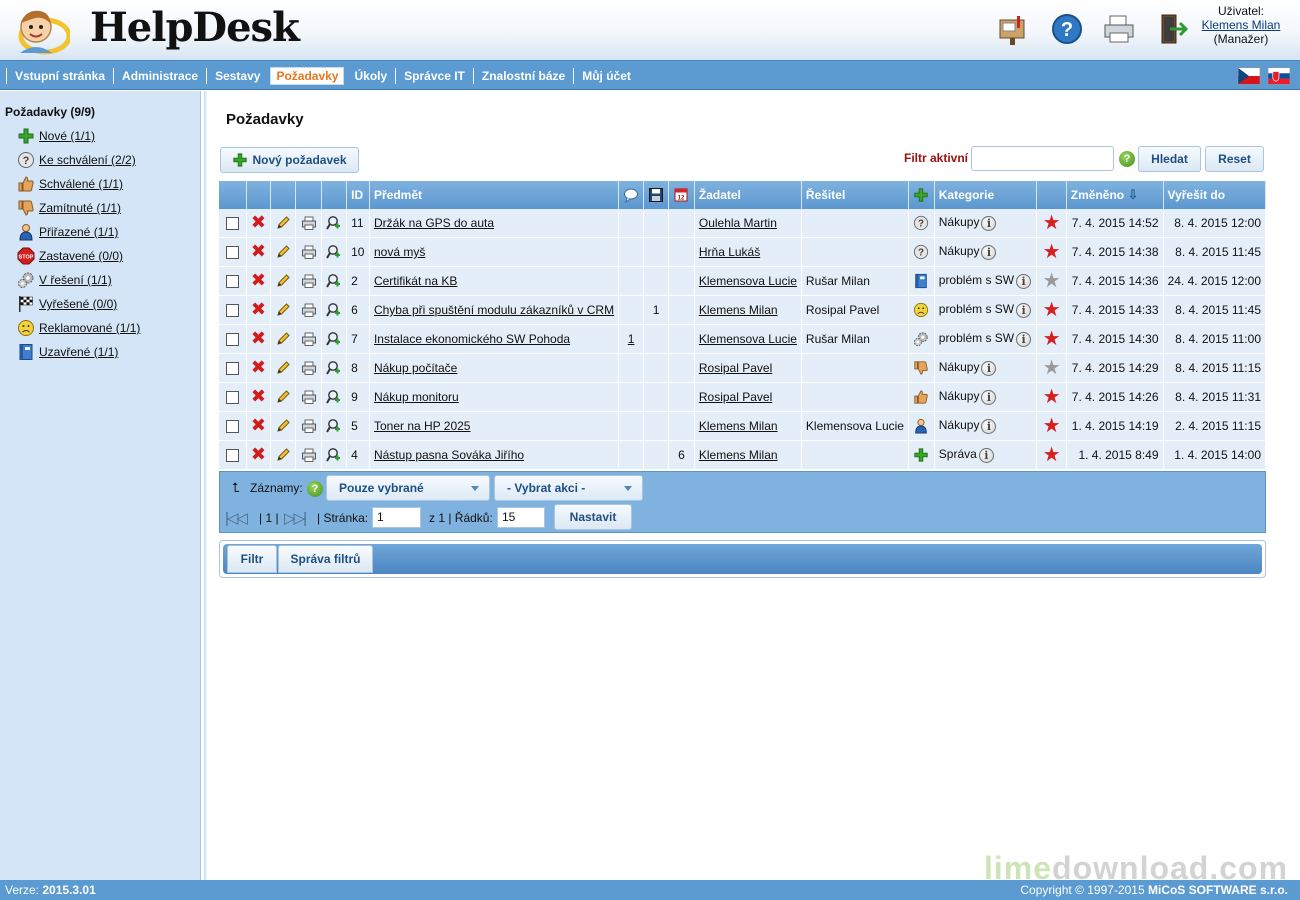 This screenshot has width=1300, height=900. I want to click on help-icon: ?, so click(1067, 29).